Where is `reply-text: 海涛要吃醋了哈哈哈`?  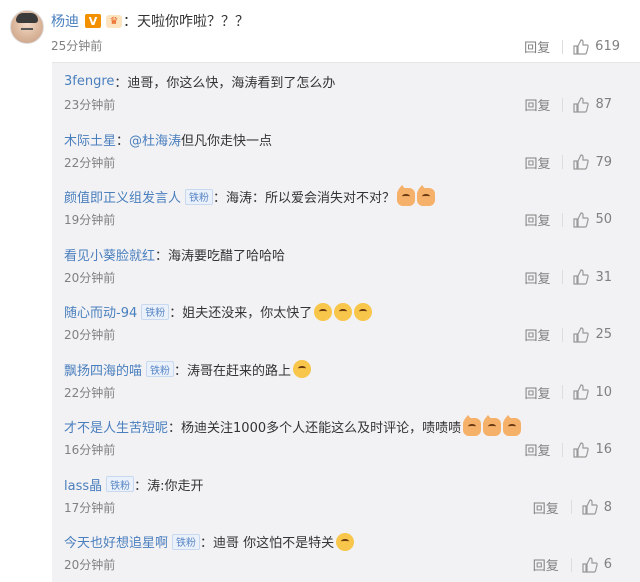
reply-text: 海涛要吃醋了哈哈哈 is located at coordinates (227, 256).